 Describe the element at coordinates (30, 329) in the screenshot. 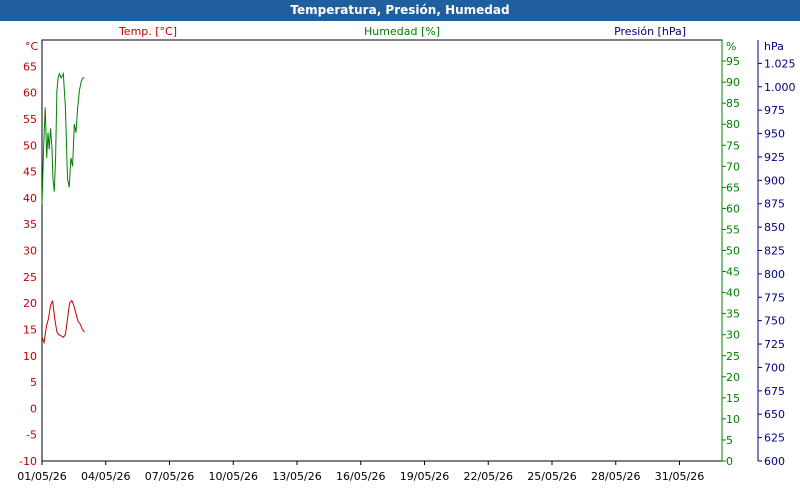

I see `temperature-tick-label: 15` at that location.